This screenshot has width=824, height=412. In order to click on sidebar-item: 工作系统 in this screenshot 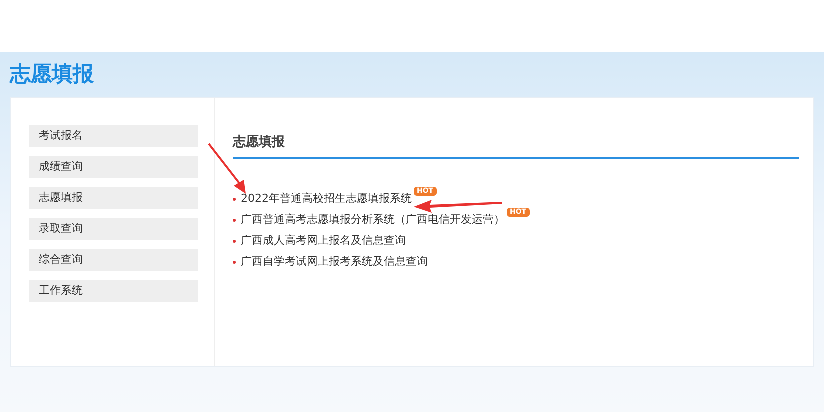, I will do `click(113, 291)`.